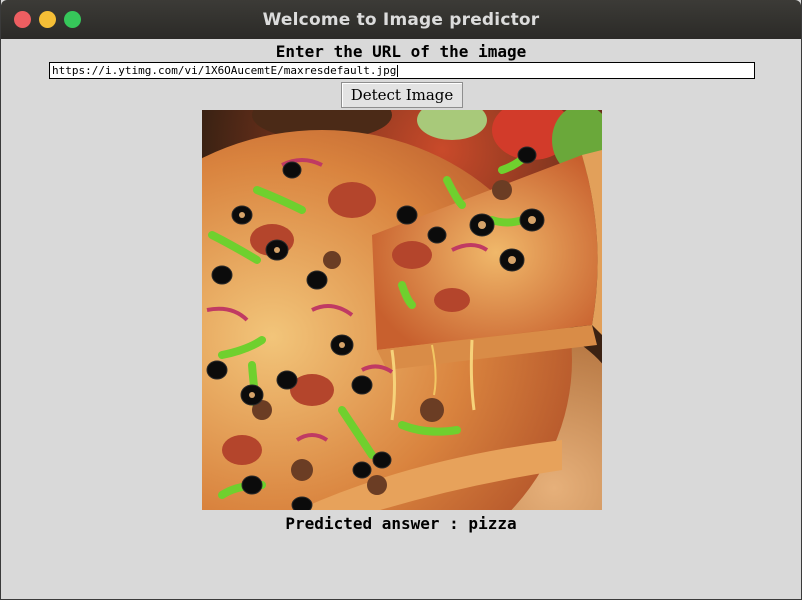 This screenshot has width=802, height=600. Describe the element at coordinates (401, 51) in the screenshot. I see `url-prompt-label: Enter the URL of the image` at that location.